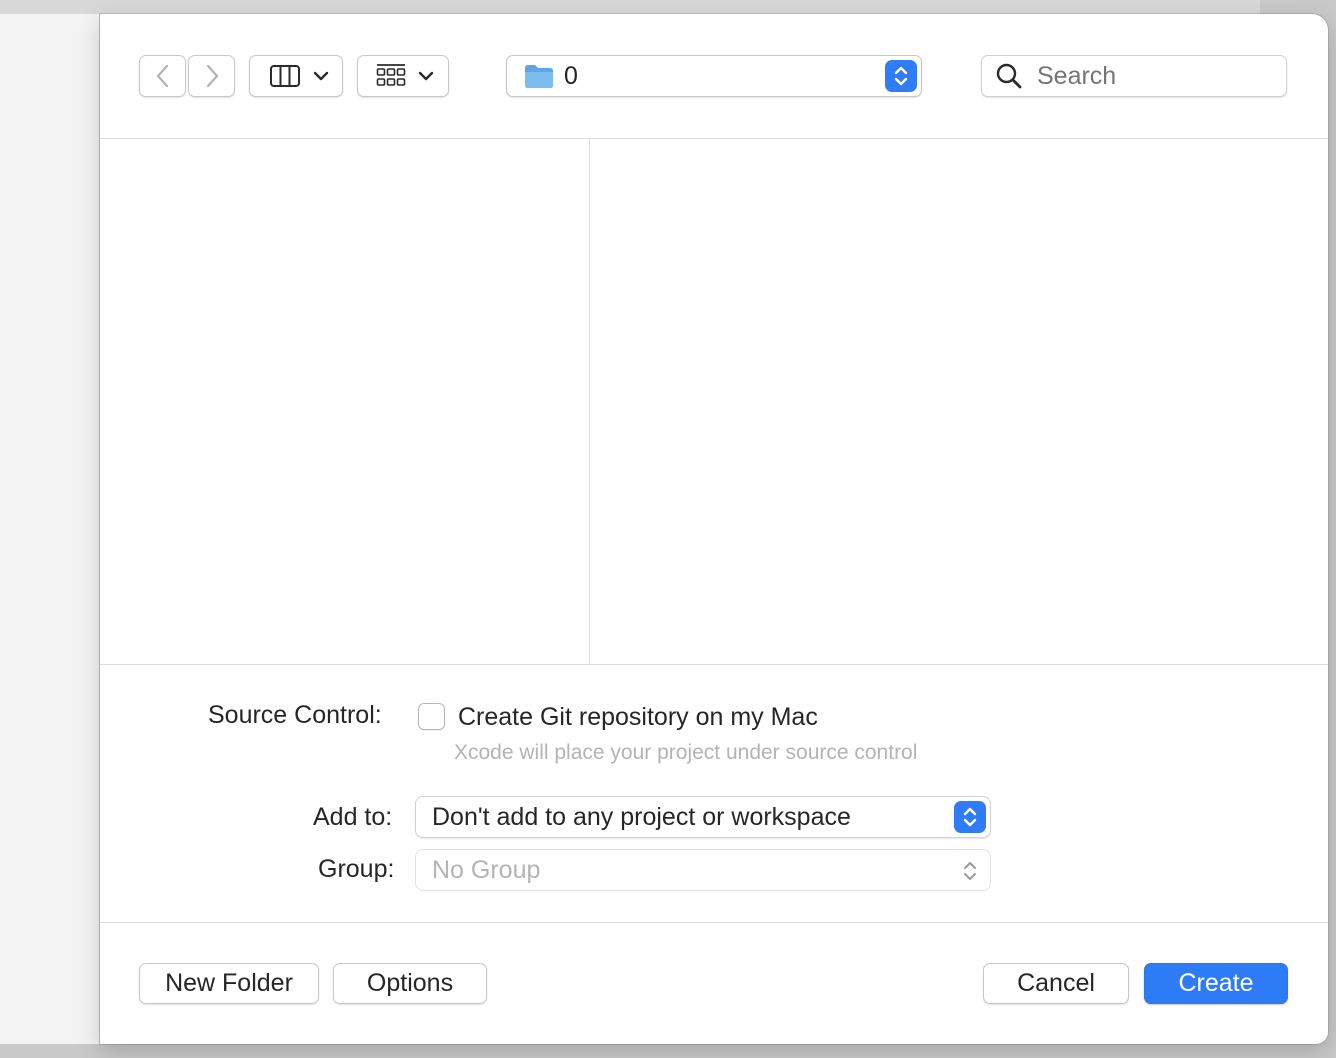 The width and height of the screenshot is (1336, 1058). What do you see at coordinates (295, 715) in the screenshot?
I see `source-control-label: Source Control:` at bounding box center [295, 715].